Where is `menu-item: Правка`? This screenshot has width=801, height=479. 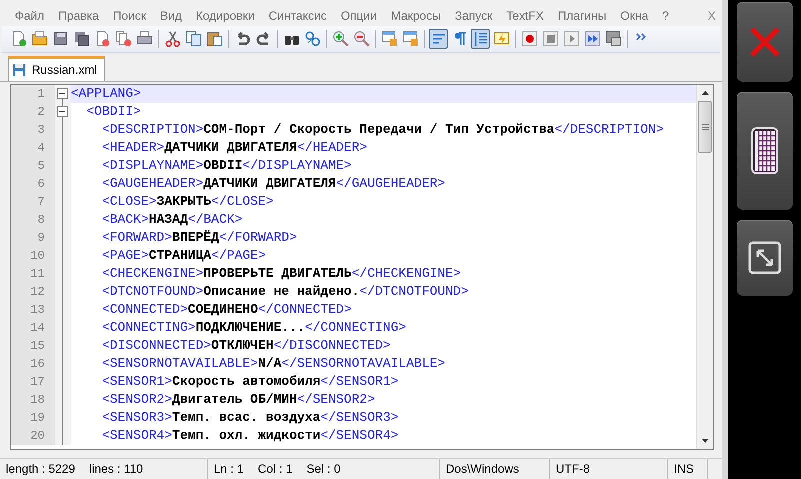 menu-item: Правка is located at coordinates (79, 16).